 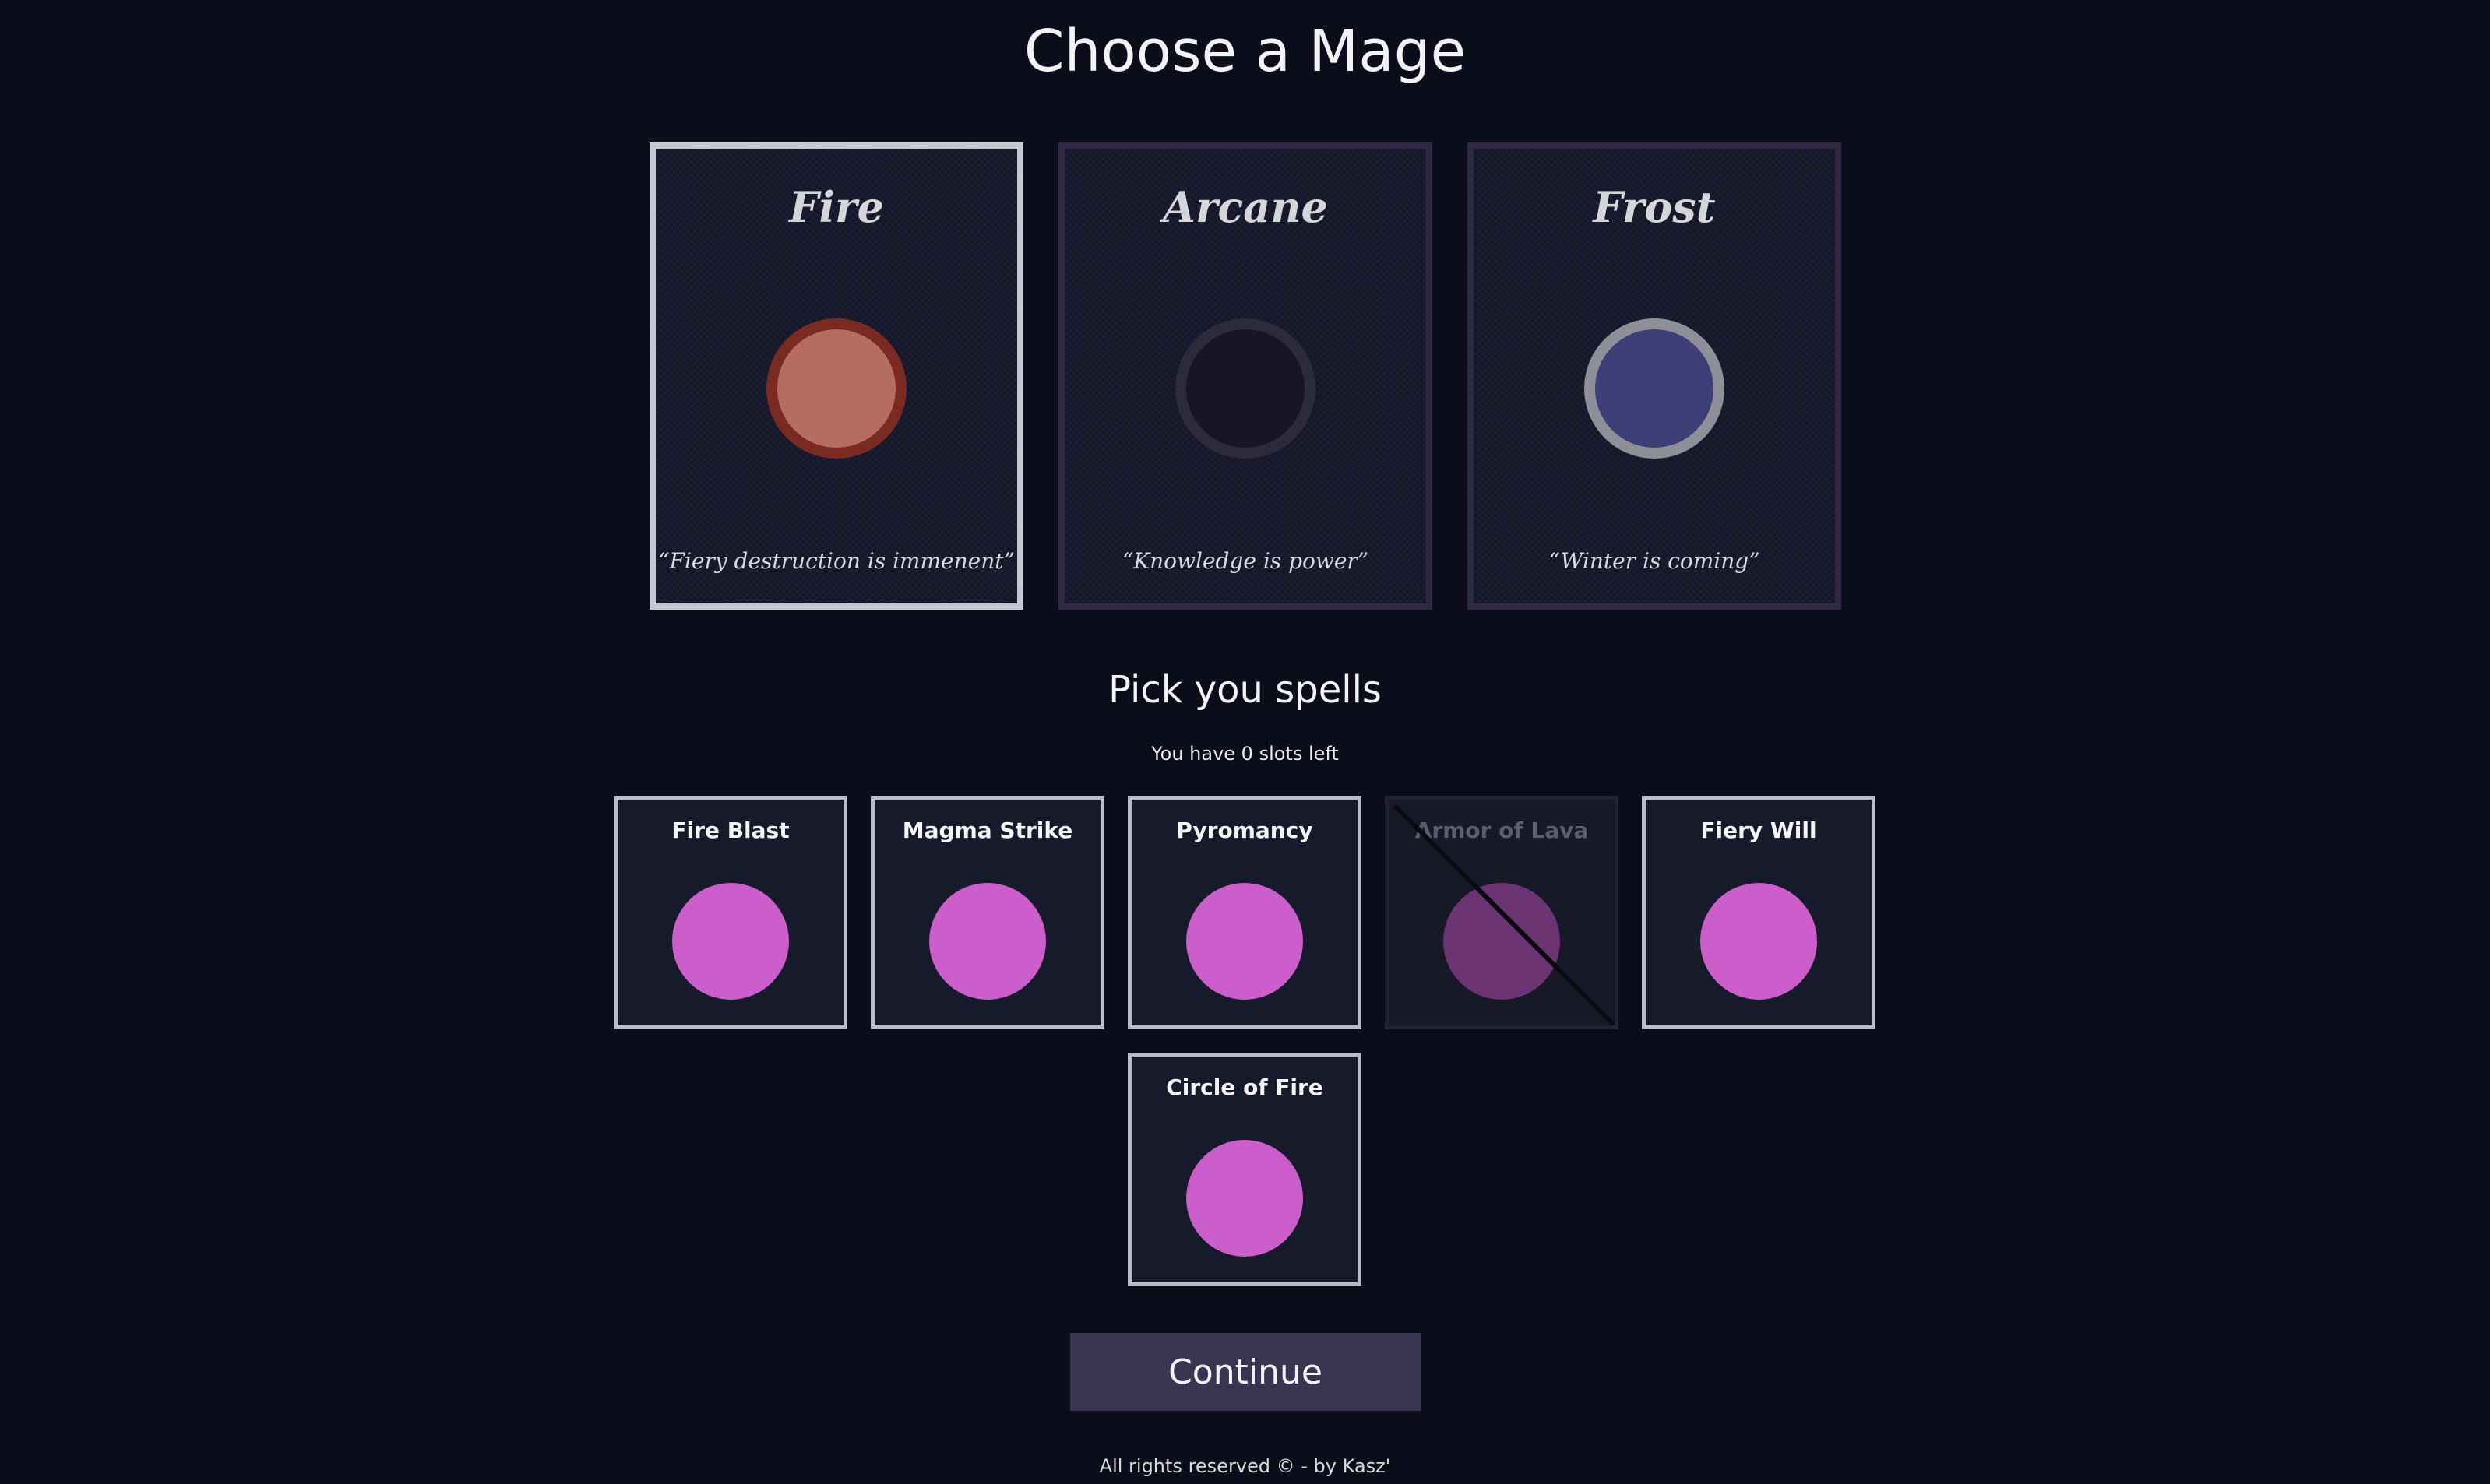 What do you see at coordinates (1654, 561) in the screenshot?
I see `mage-quote: “Winter is coming”` at bounding box center [1654, 561].